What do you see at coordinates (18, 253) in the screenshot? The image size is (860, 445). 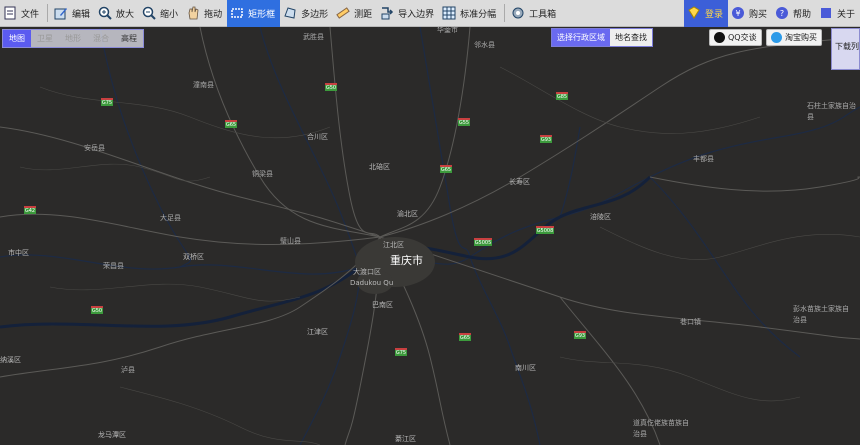 I see `place-label: 市中区` at bounding box center [18, 253].